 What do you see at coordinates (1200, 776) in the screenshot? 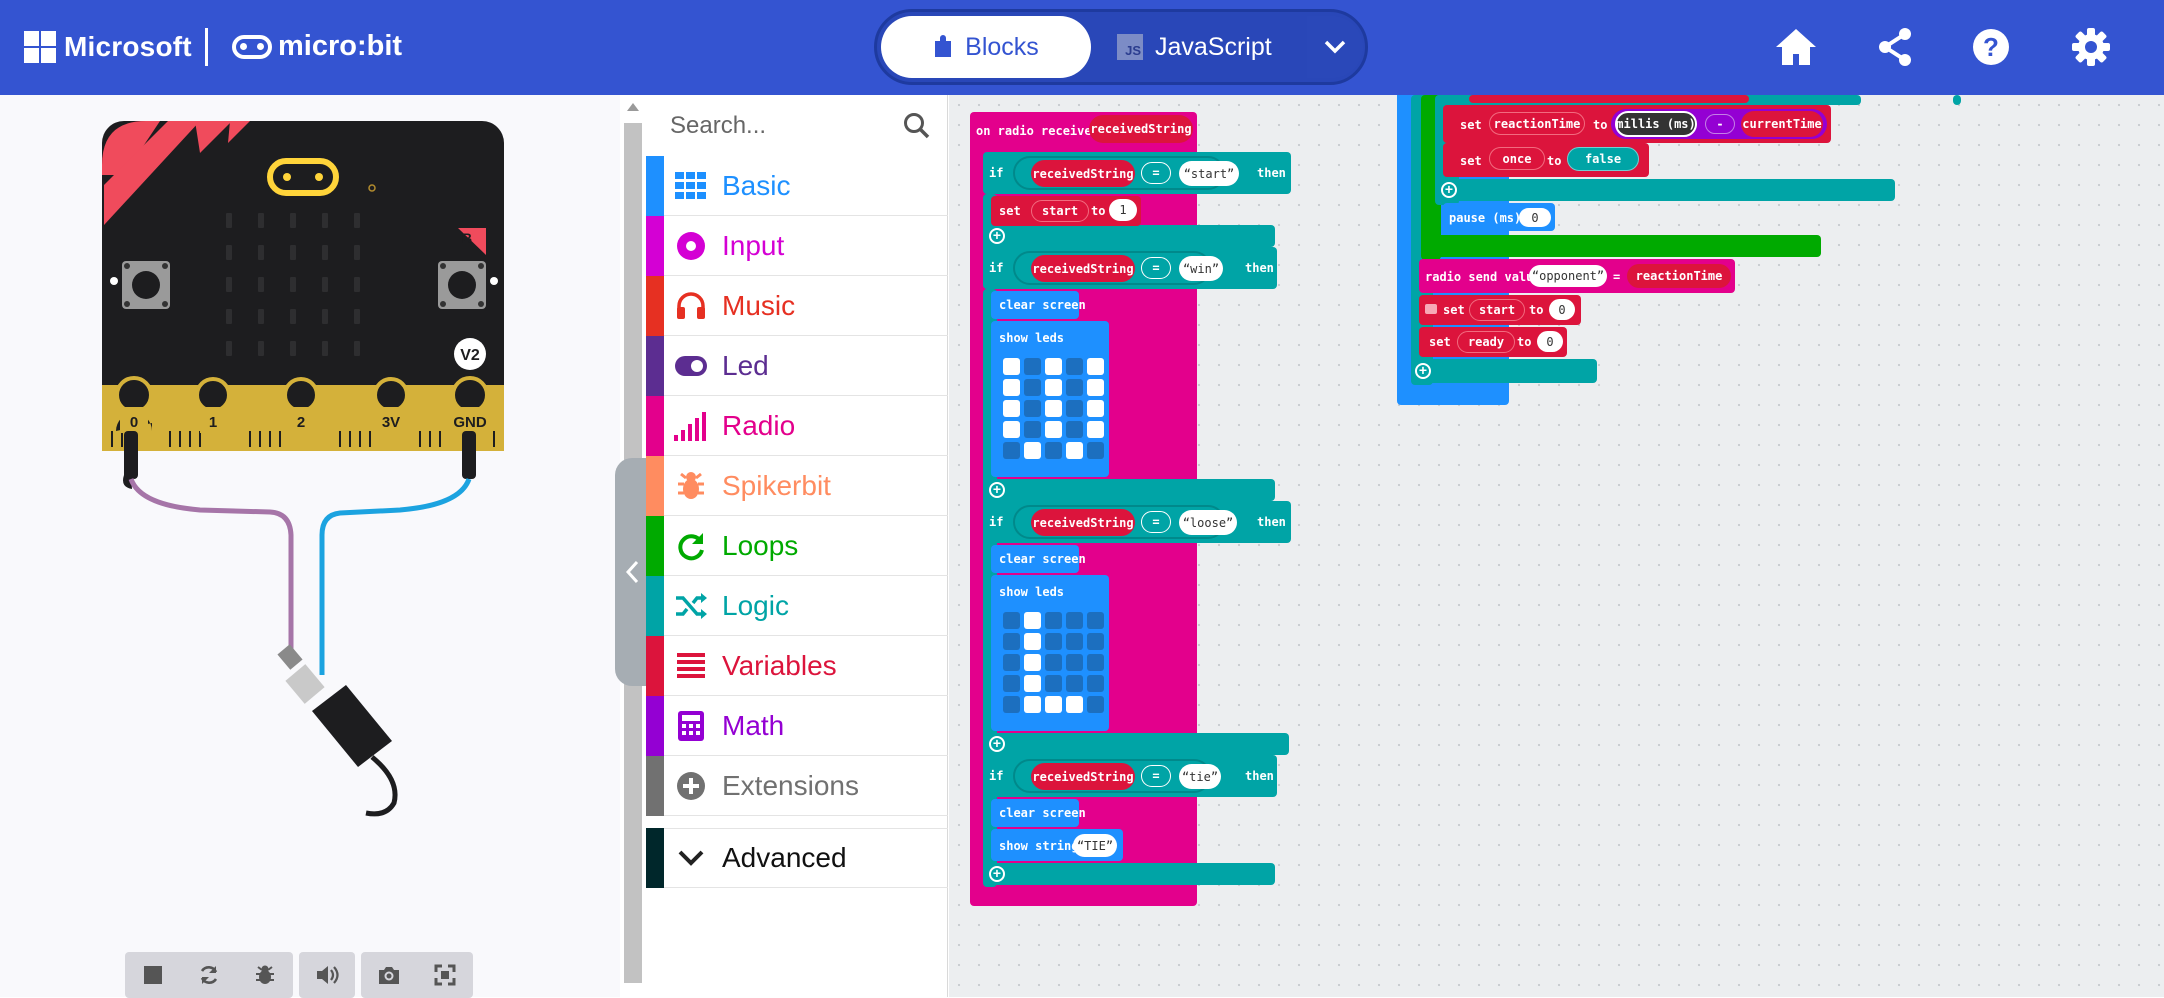
I see `string-tie: “tie”` at bounding box center [1200, 776].